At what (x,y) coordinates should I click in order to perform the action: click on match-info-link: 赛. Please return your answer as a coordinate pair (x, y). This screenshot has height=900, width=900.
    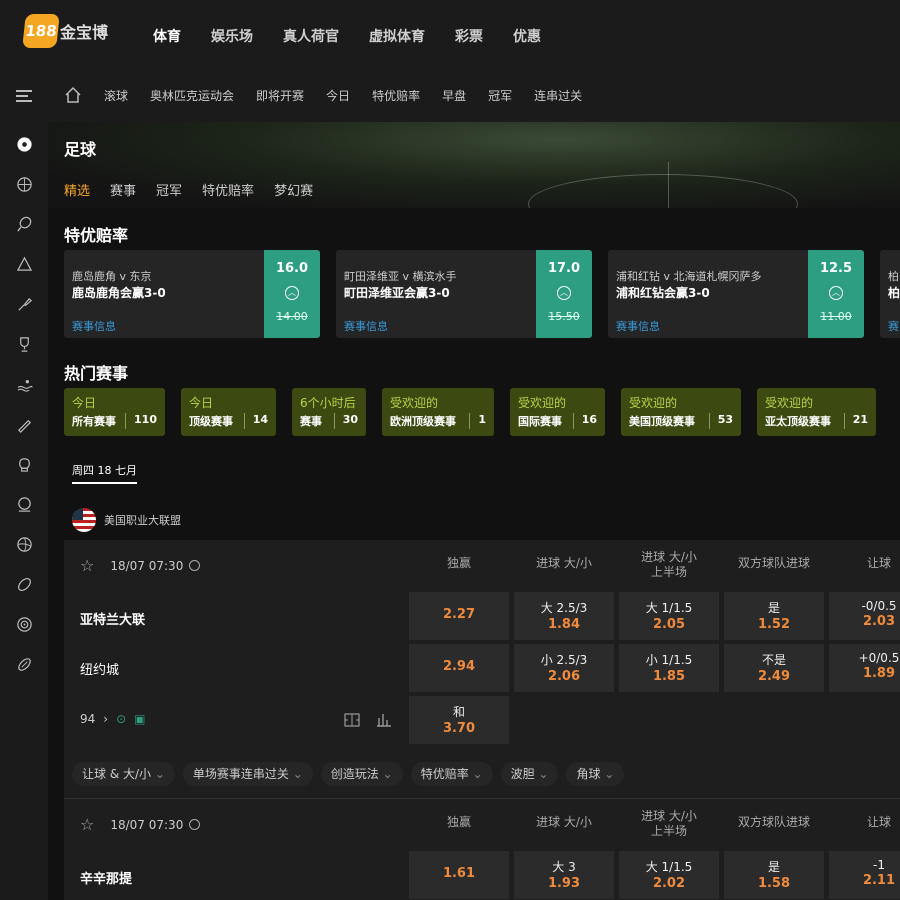
    Looking at the image, I should click on (893, 326).